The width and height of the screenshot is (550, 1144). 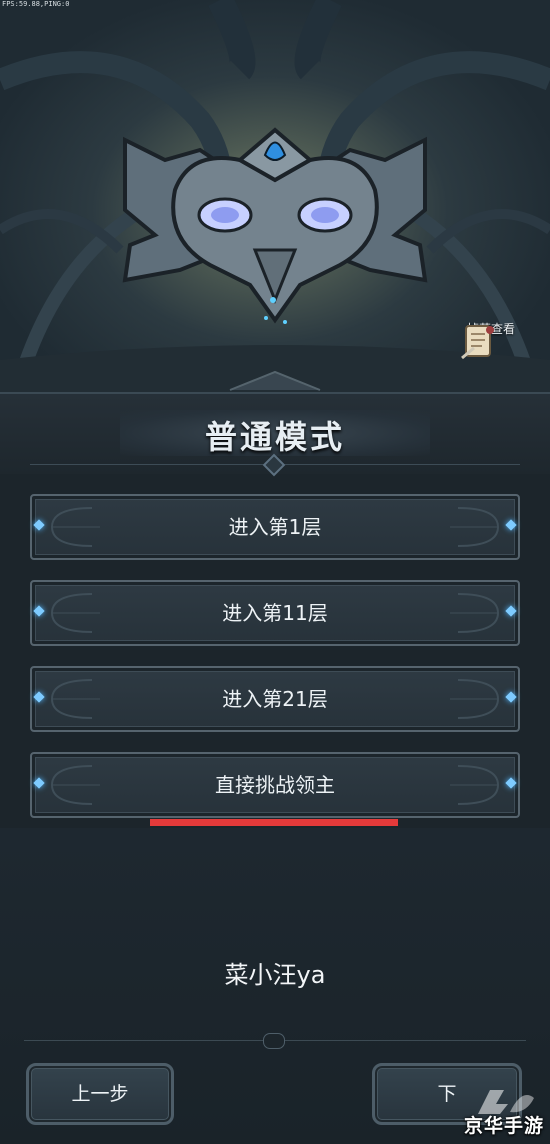 I want to click on challenge-boss-label: 直接挑战领主, so click(x=275, y=785).